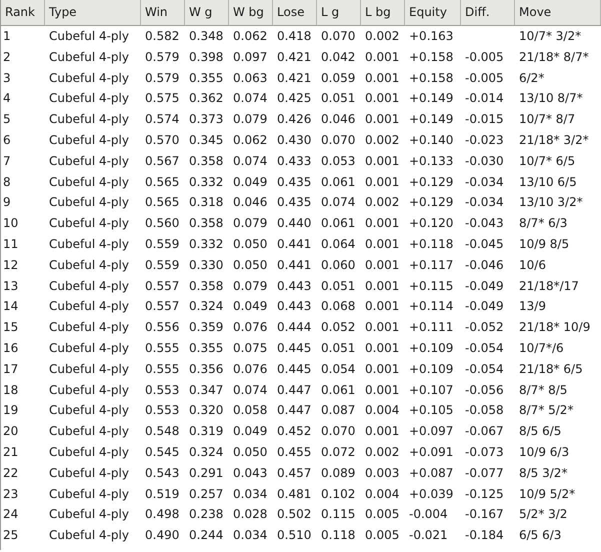 The height and width of the screenshot is (552, 601). What do you see at coordinates (162, 410) in the screenshot?
I see `table-cell: 0.553` at bounding box center [162, 410].